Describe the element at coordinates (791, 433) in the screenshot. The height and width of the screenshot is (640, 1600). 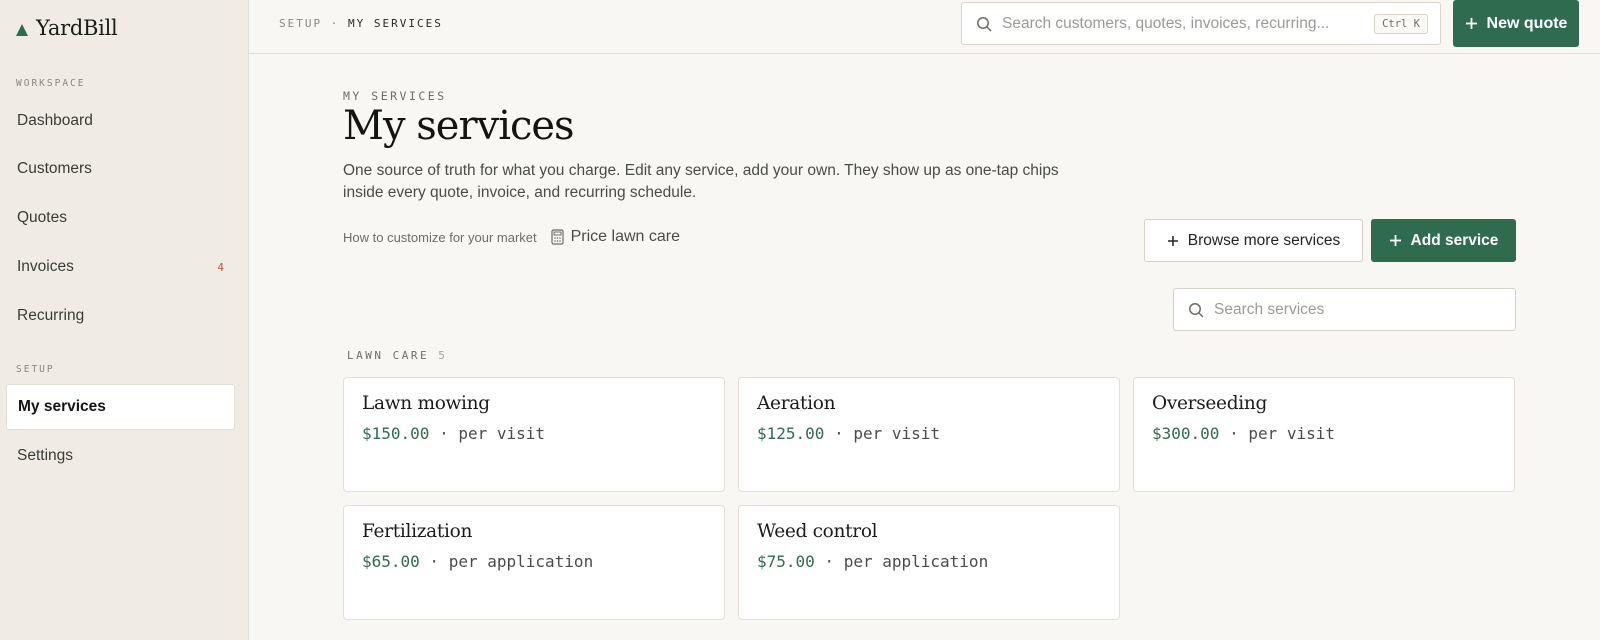
I see `service-price-amount: $125.00` at that location.